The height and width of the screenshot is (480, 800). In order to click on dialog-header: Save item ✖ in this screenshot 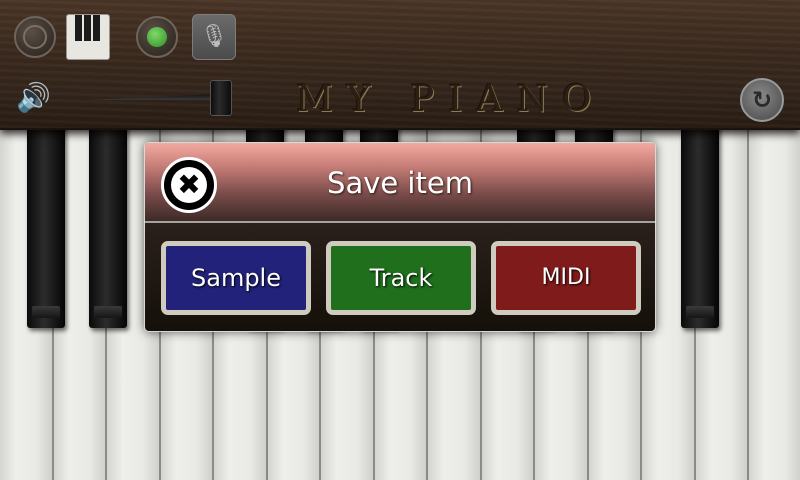, I will do `click(400, 183)`.